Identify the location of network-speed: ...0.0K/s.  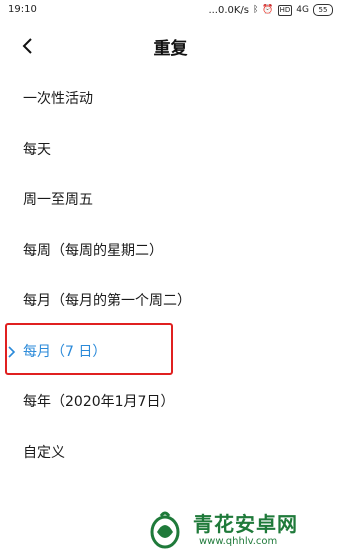
(229, 10).